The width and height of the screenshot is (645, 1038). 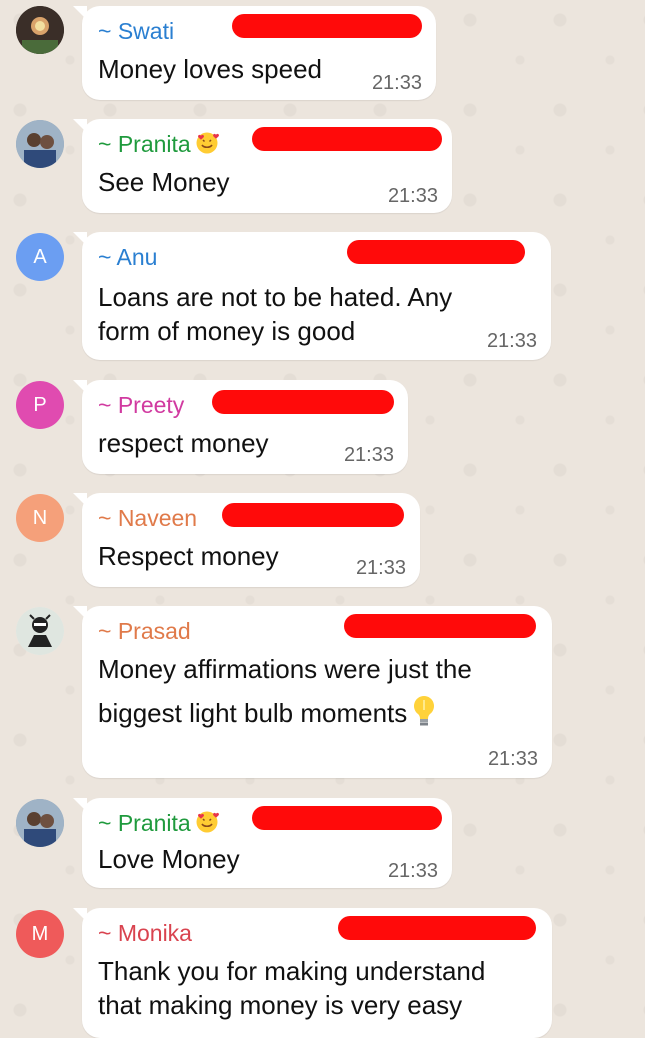 What do you see at coordinates (246, 540) in the screenshot?
I see `message-bubble: ~ Naveen Respect money 21:33` at bounding box center [246, 540].